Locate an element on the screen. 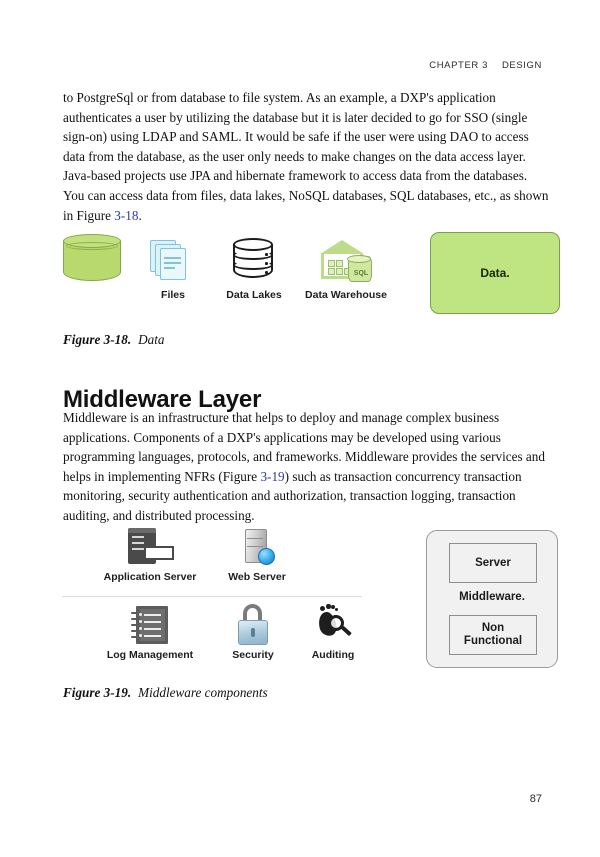  running-header: CHAPTER 3 DESIGN is located at coordinates (485, 65).